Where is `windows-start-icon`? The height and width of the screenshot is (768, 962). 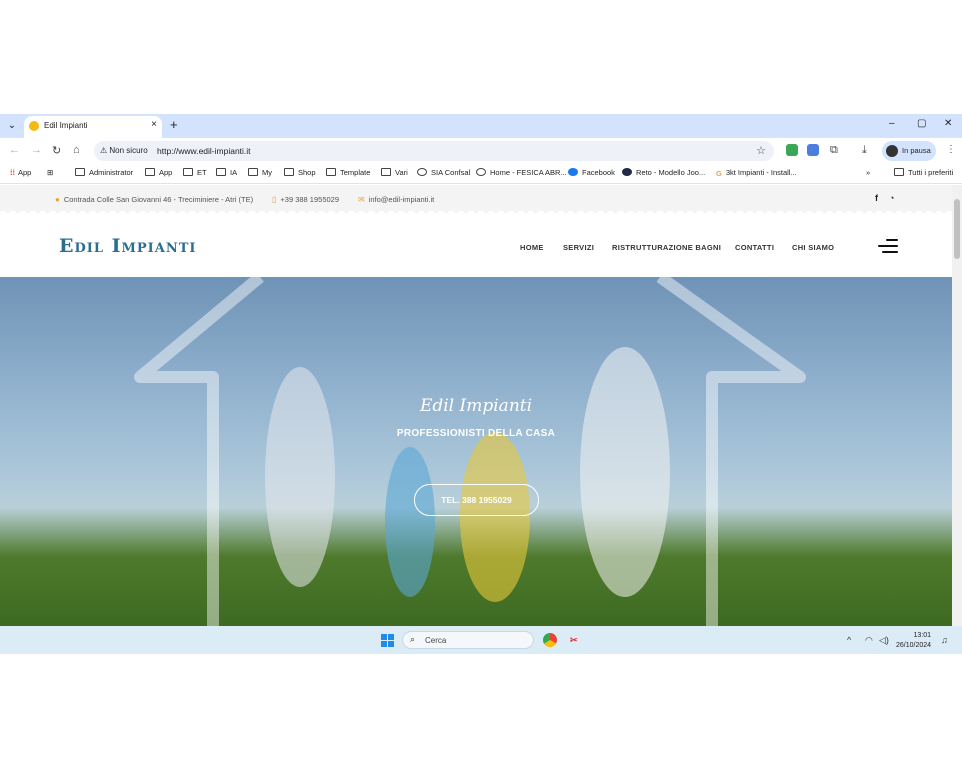 windows-start-icon is located at coordinates (388, 641).